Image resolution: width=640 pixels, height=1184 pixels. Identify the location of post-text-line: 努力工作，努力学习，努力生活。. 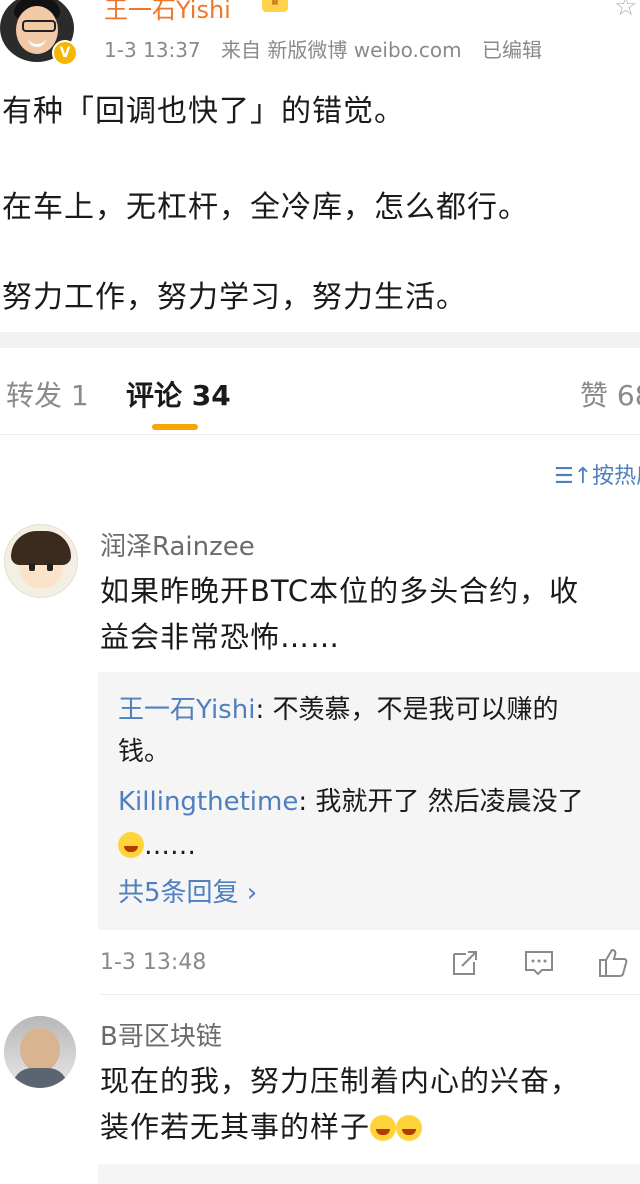
(234, 297).